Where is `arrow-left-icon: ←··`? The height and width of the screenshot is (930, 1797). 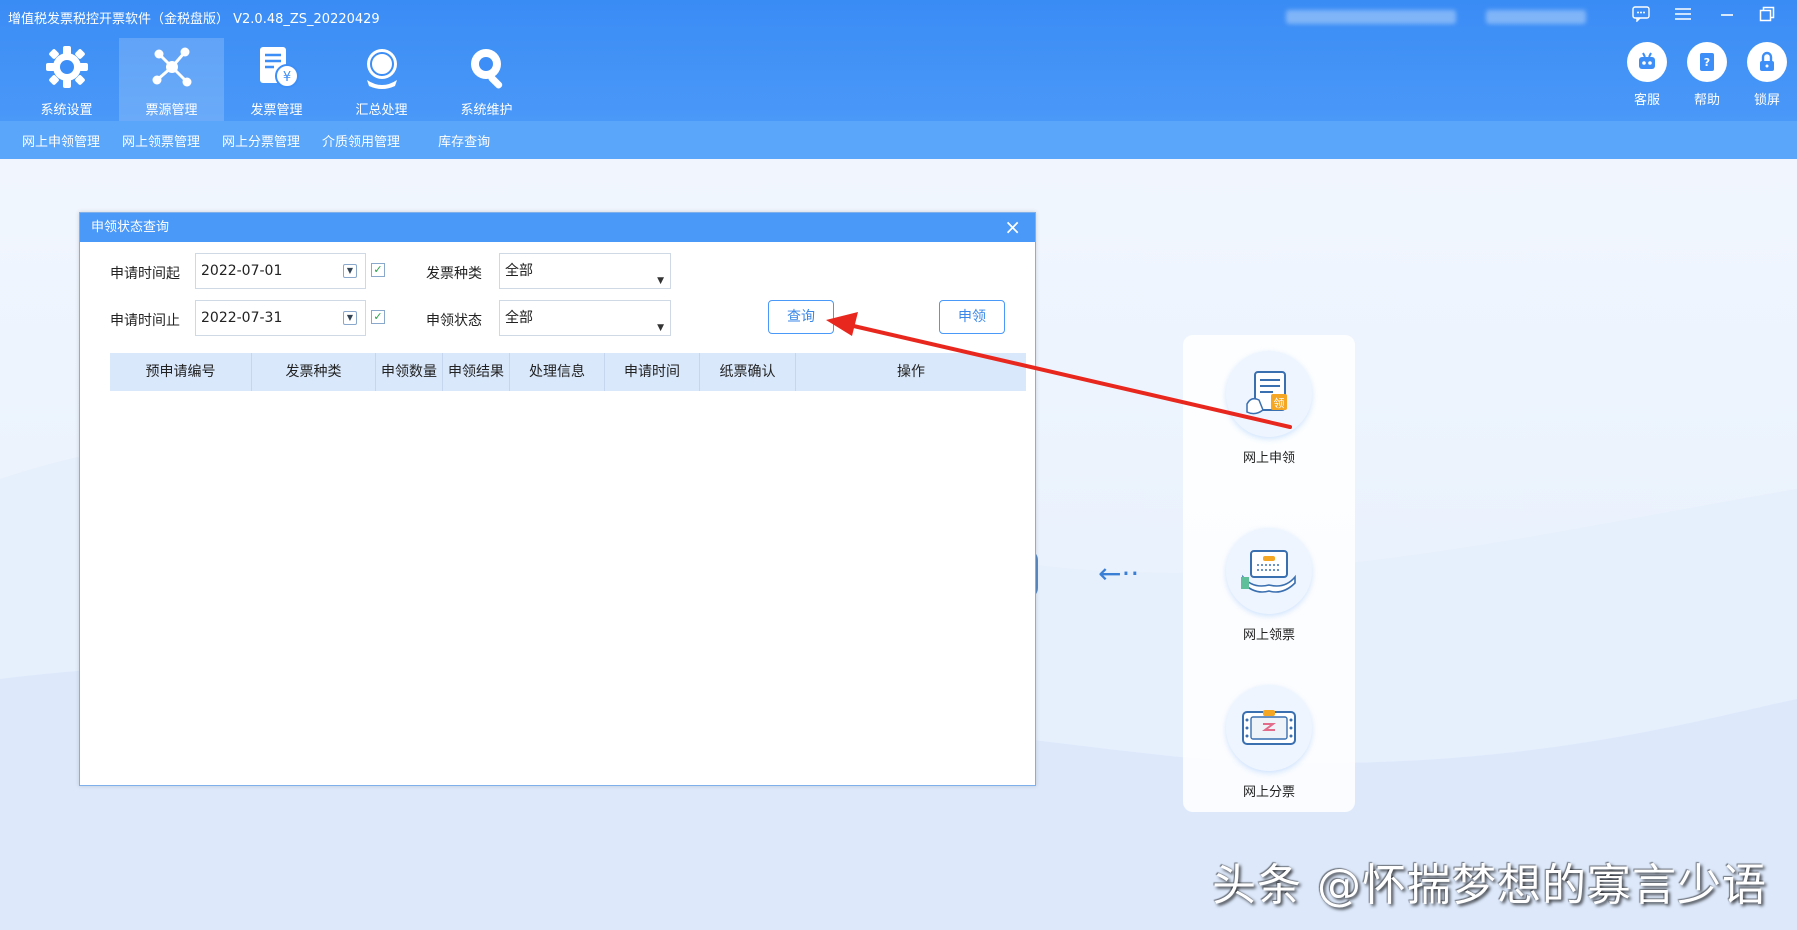 arrow-left-icon: ←·· is located at coordinates (1119, 573).